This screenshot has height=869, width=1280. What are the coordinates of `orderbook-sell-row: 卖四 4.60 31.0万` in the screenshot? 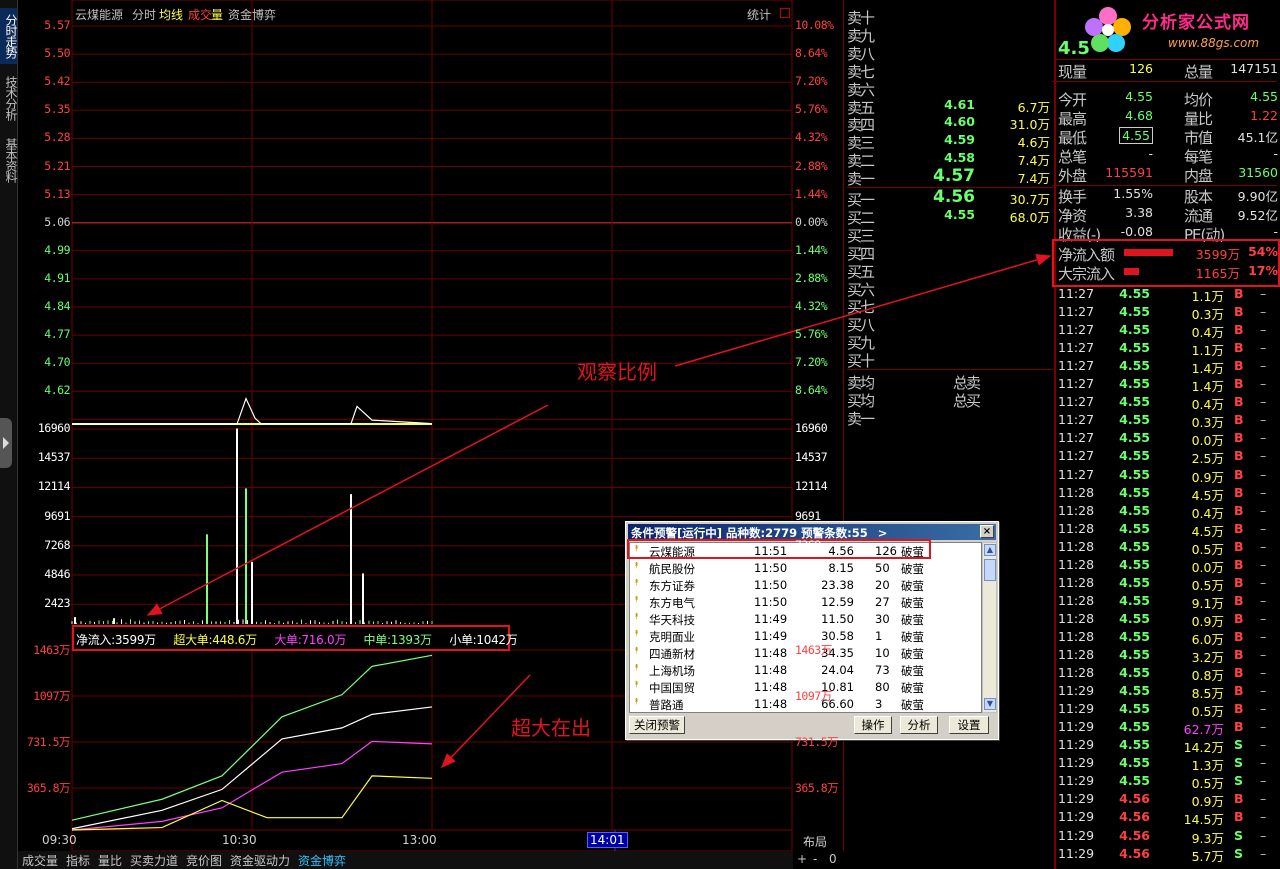 It's located at (950, 124).